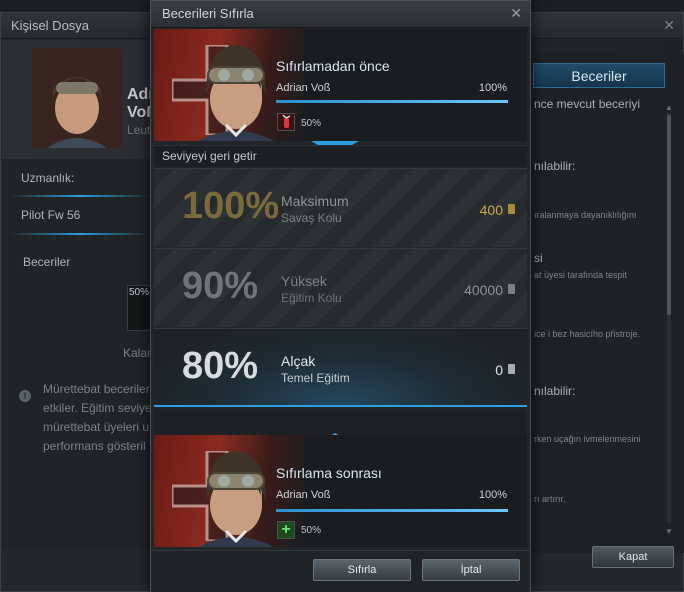 The width and height of the screenshot is (684, 592). Describe the element at coordinates (315, 378) in the screenshot. I see `option-subtitle: Temel Eğitim` at that location.